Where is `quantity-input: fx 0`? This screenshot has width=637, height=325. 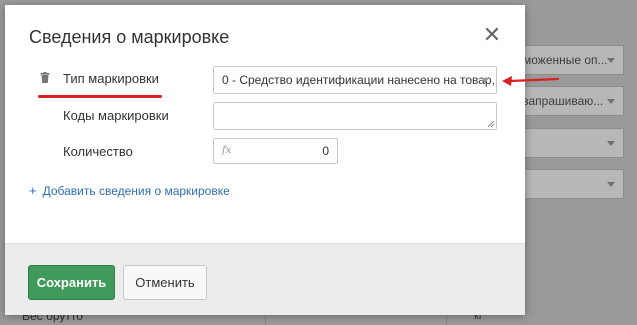
quantity-input: fx 0 is located at coordinates (275, 151).